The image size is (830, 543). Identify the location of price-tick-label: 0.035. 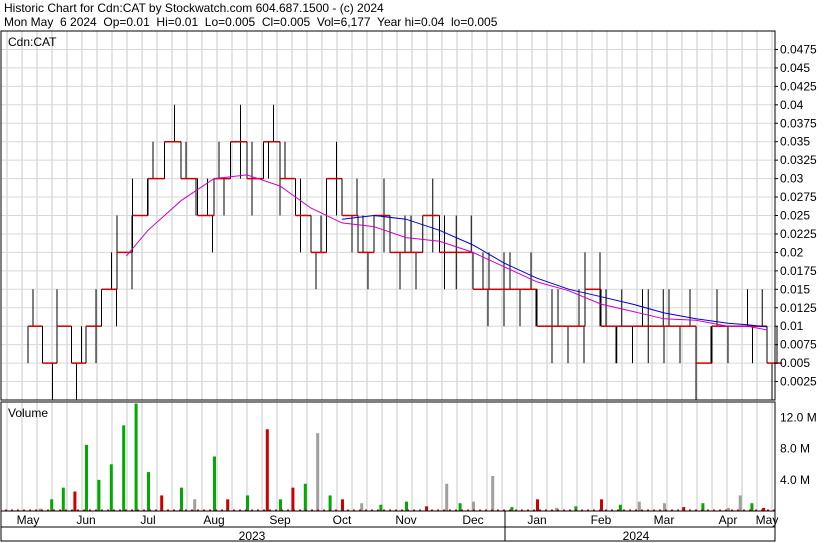
(795, 142).